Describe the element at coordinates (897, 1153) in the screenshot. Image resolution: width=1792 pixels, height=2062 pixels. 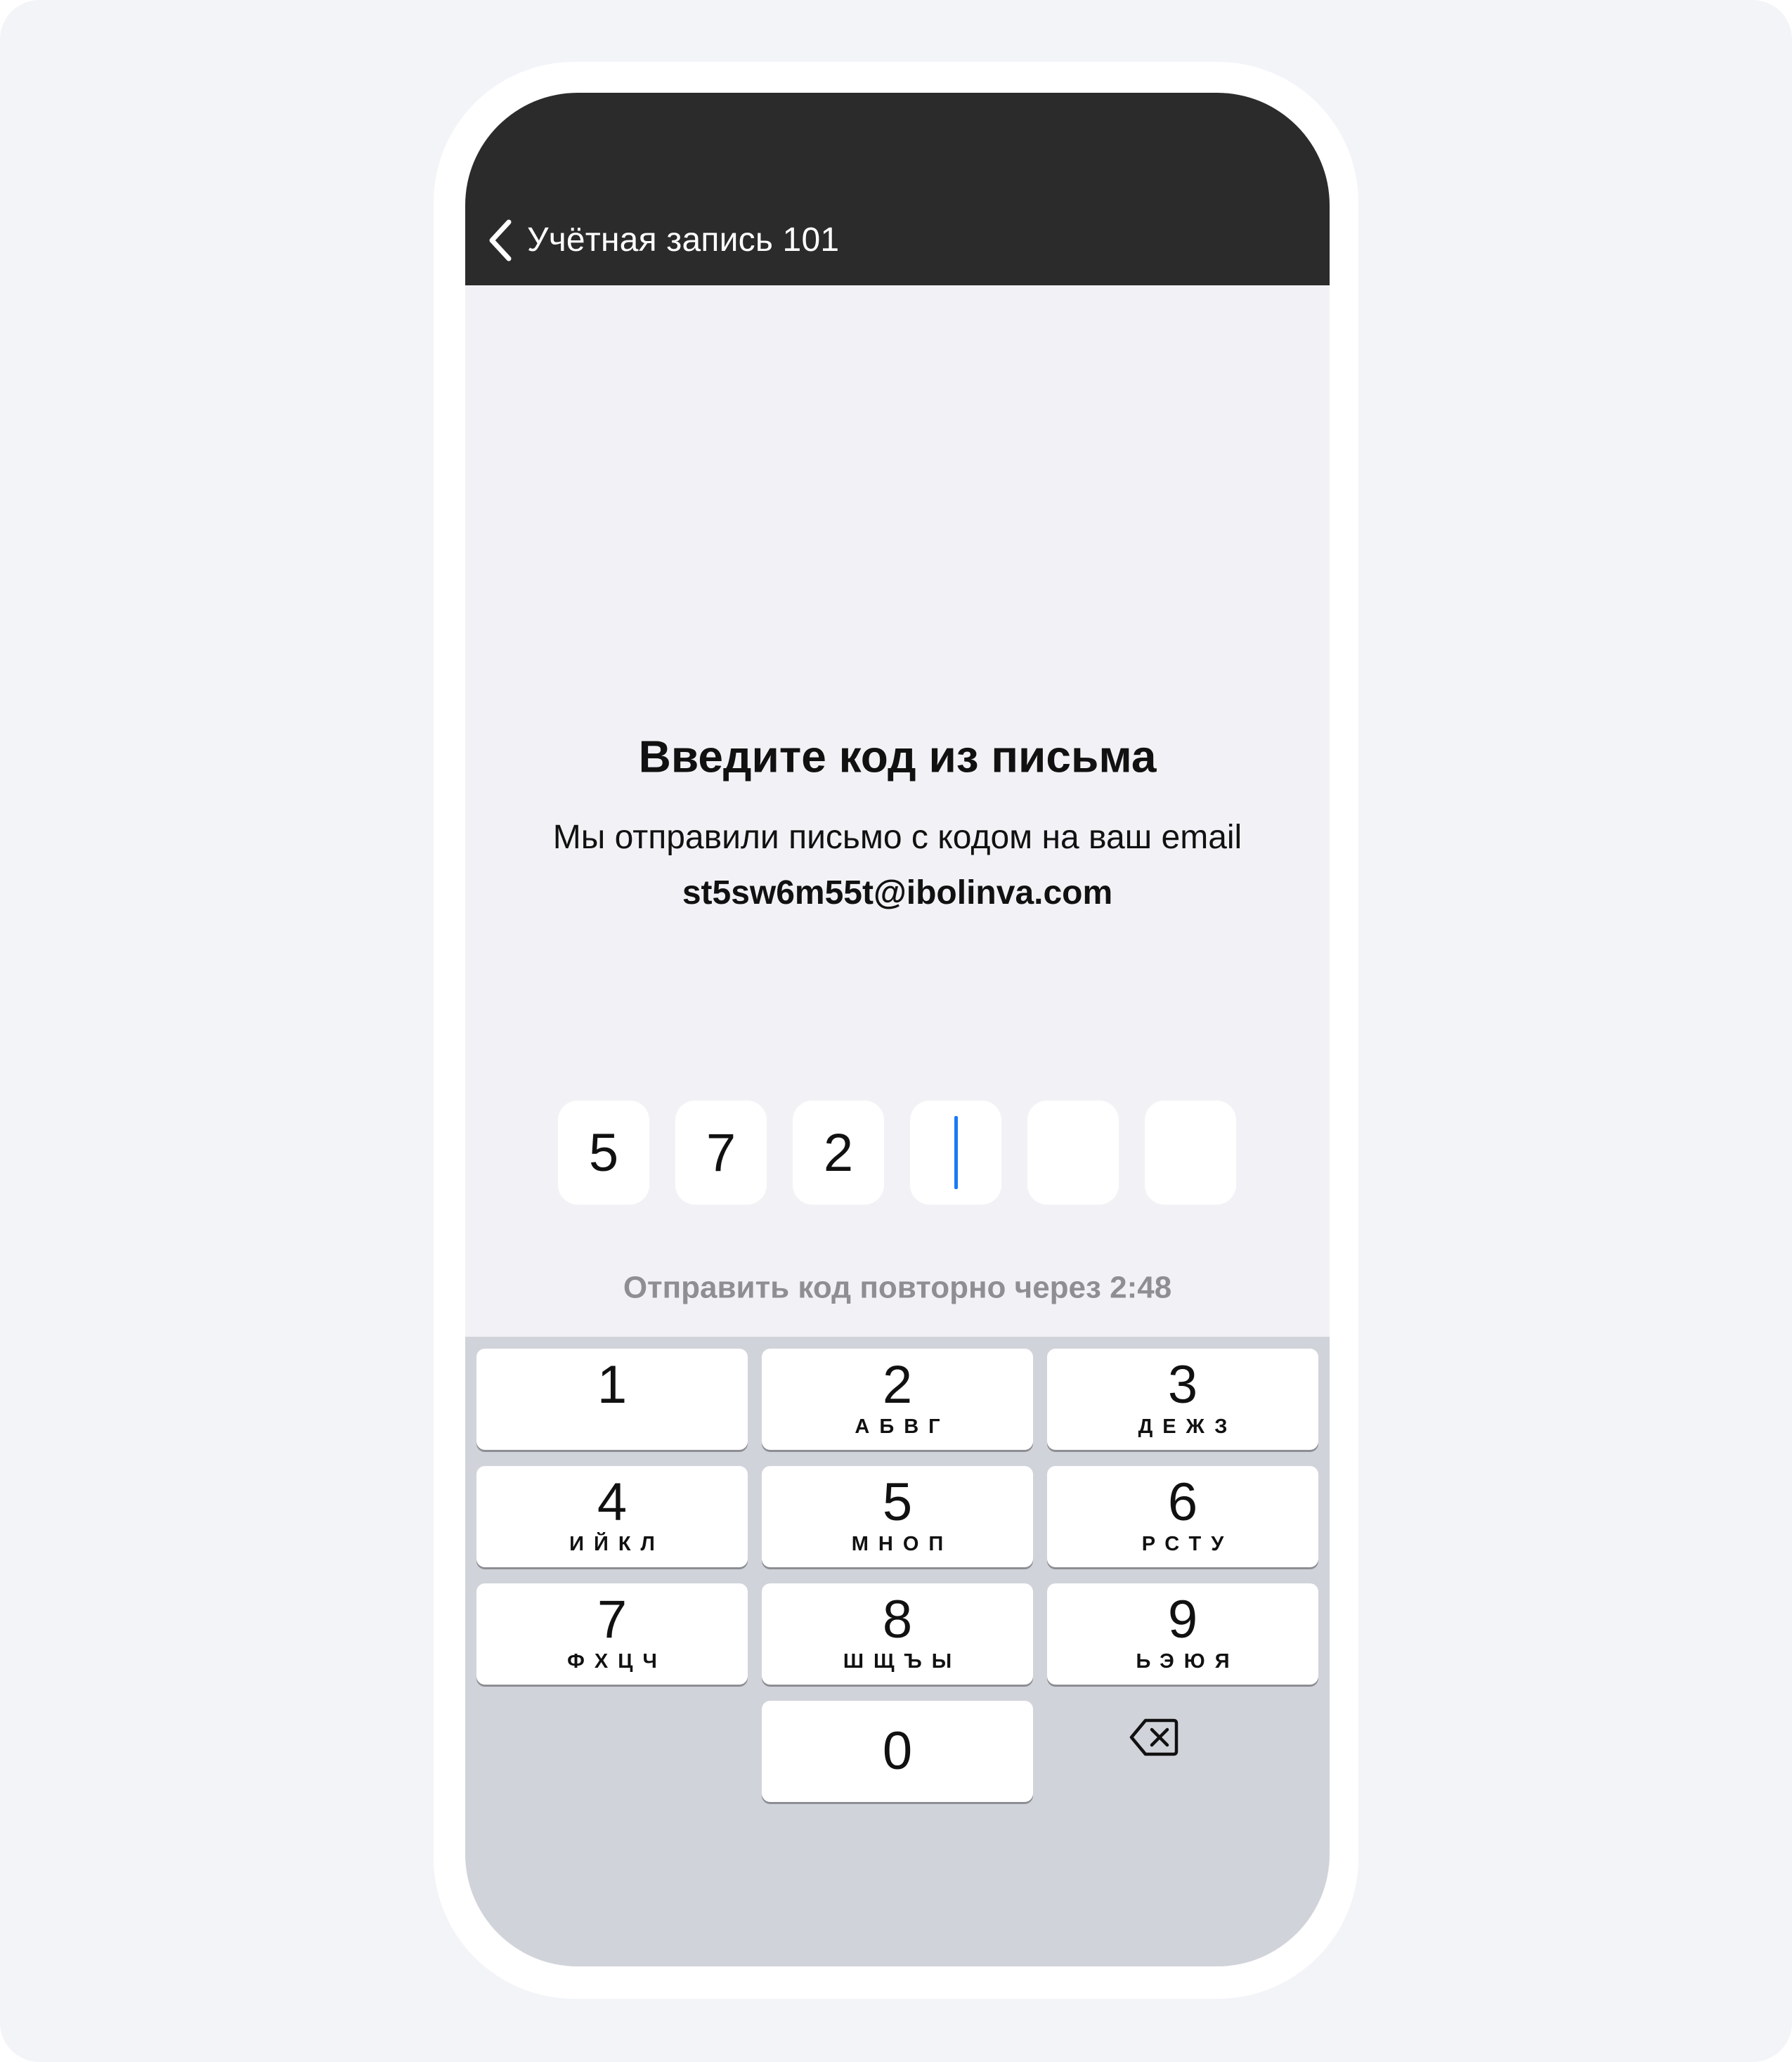
I see `code-input-group: 5 7 2` at that location.